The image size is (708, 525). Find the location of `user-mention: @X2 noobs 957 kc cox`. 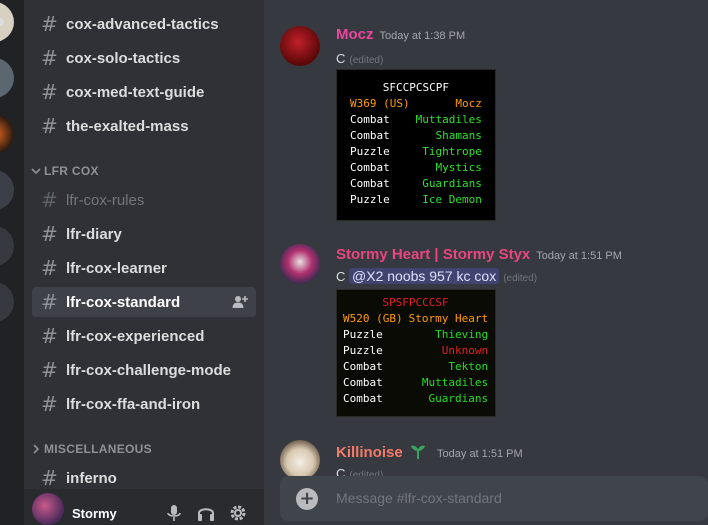

user-mention: @X2 noobs 957 kc cox is located at coordinates (424, 276).